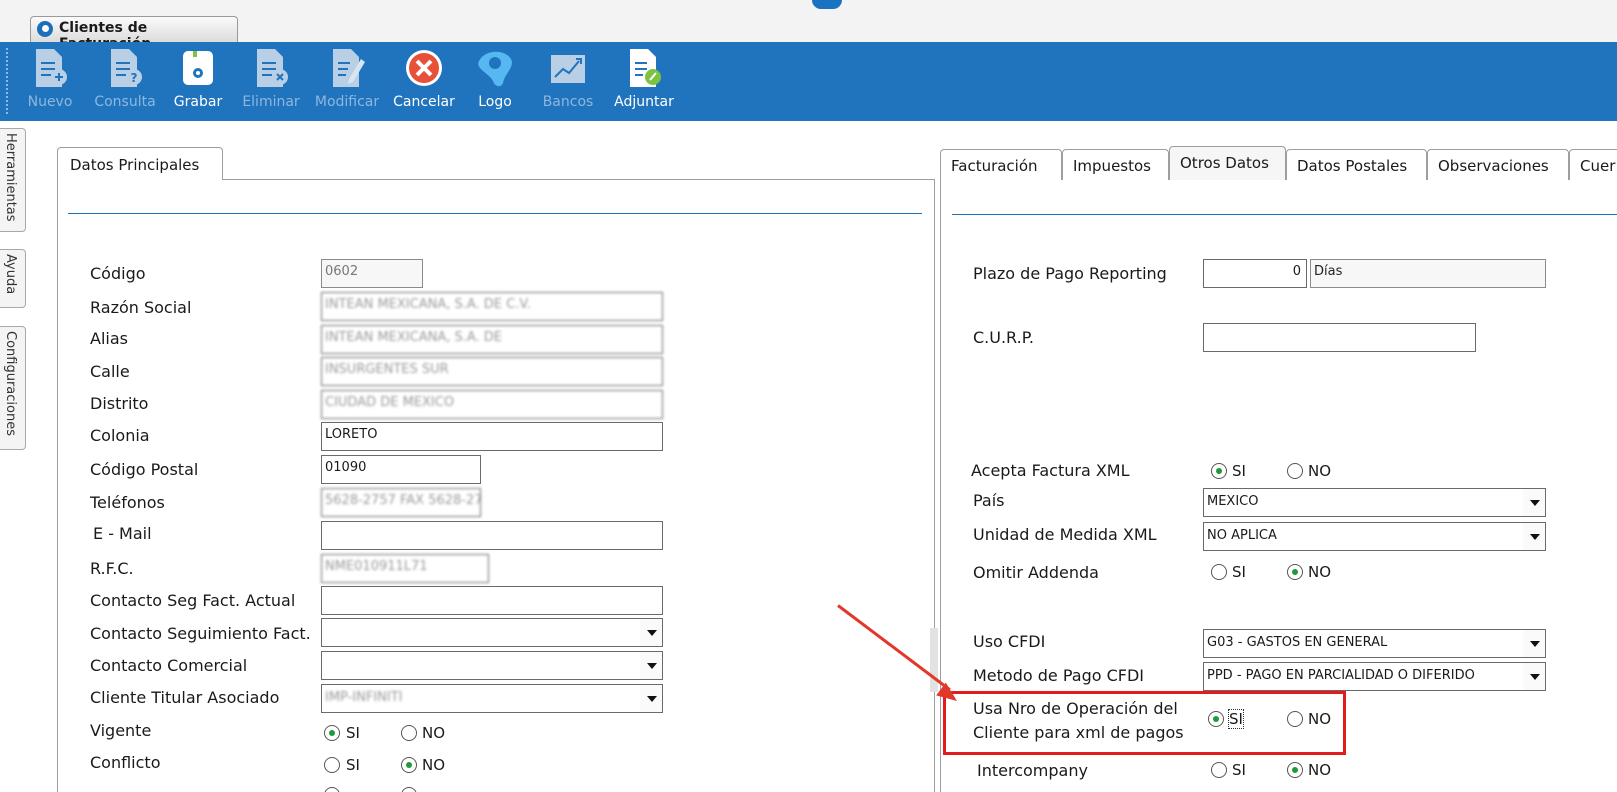 The image size is (1617, 792). What do you see at coordinates (50, 102) in the screenshot?
I see `nuevo-label: Nuevo` at bounding box center [50, 102].